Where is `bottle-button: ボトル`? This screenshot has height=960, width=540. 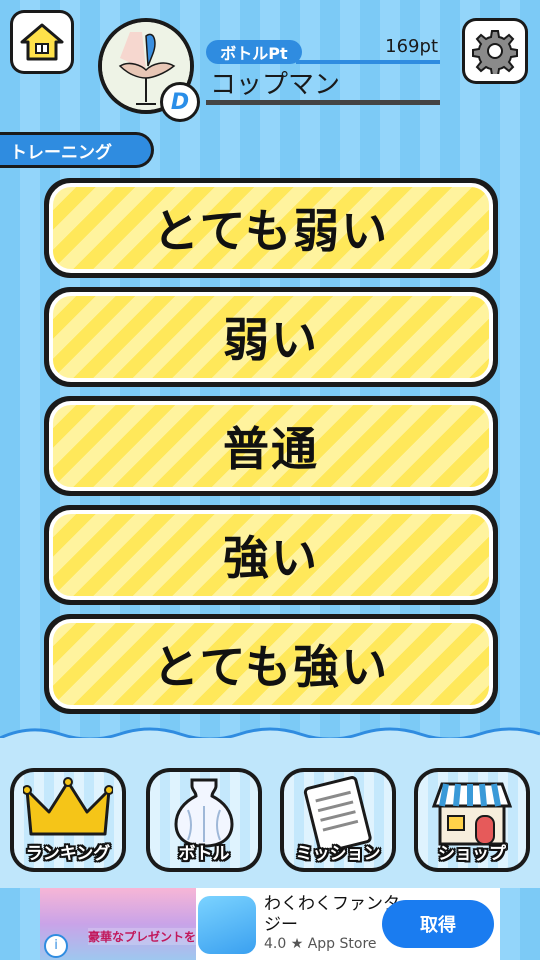
bottle-button: ボトル is located at coordinates (204, 820).